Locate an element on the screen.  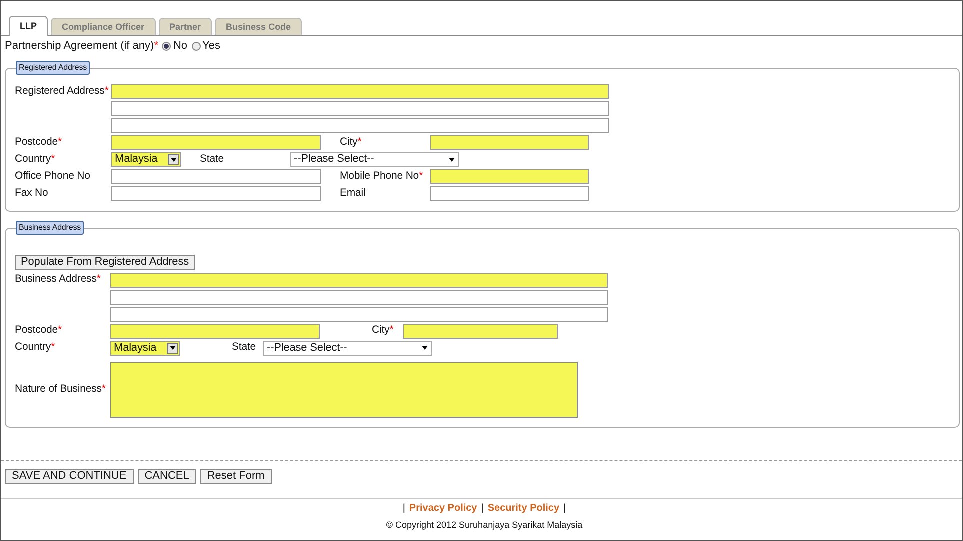
radio-label: Yes is located at coordinates (211, 46).